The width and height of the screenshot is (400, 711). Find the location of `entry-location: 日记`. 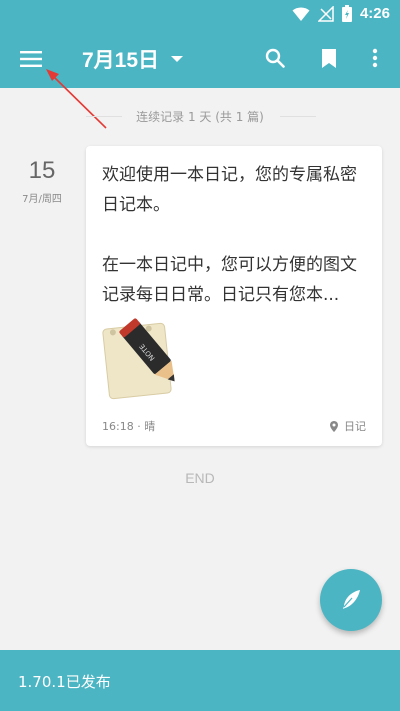

entry-location: 日记 is located at coordinates (348, 426).